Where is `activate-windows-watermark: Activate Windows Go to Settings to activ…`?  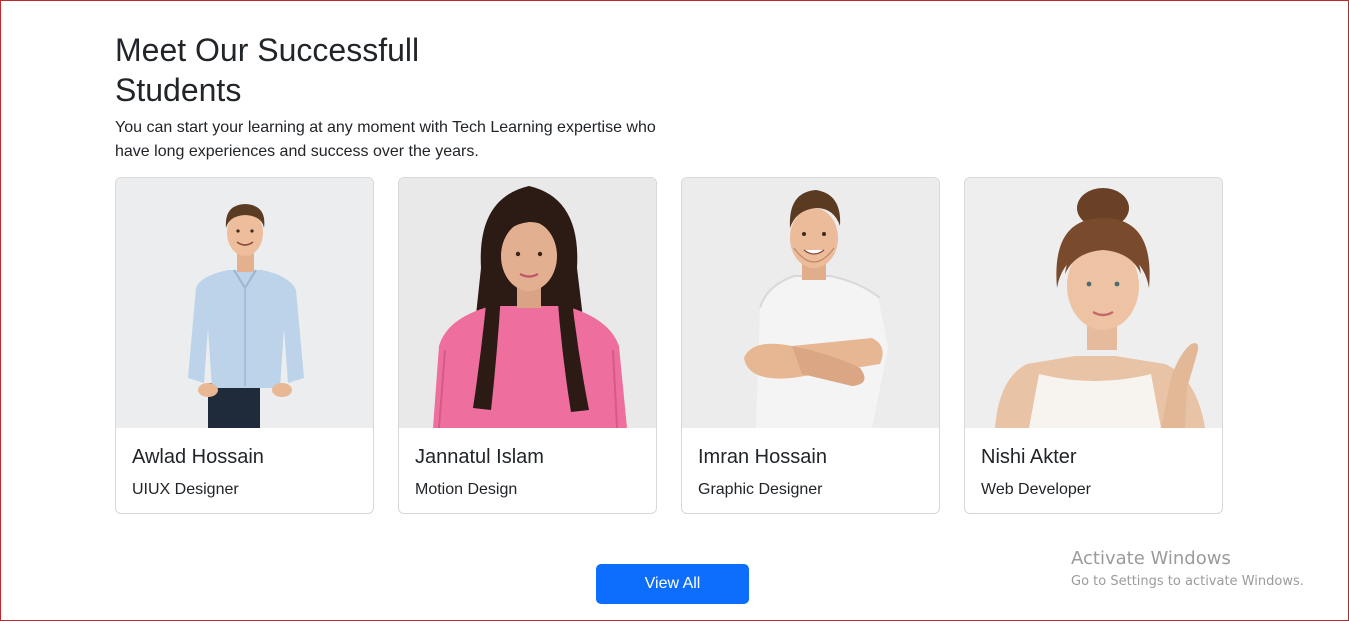 activate-windows-watermark: Activate Windows Go to Settings to activ… is located at coordinates (1187, 570).